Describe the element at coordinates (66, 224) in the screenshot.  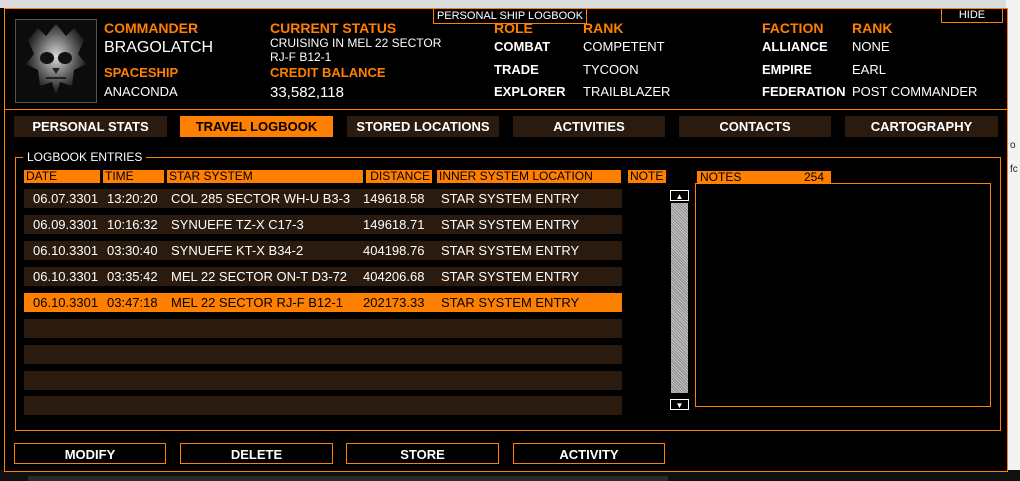
I see `cell-date: 06.09.3301` at that location.